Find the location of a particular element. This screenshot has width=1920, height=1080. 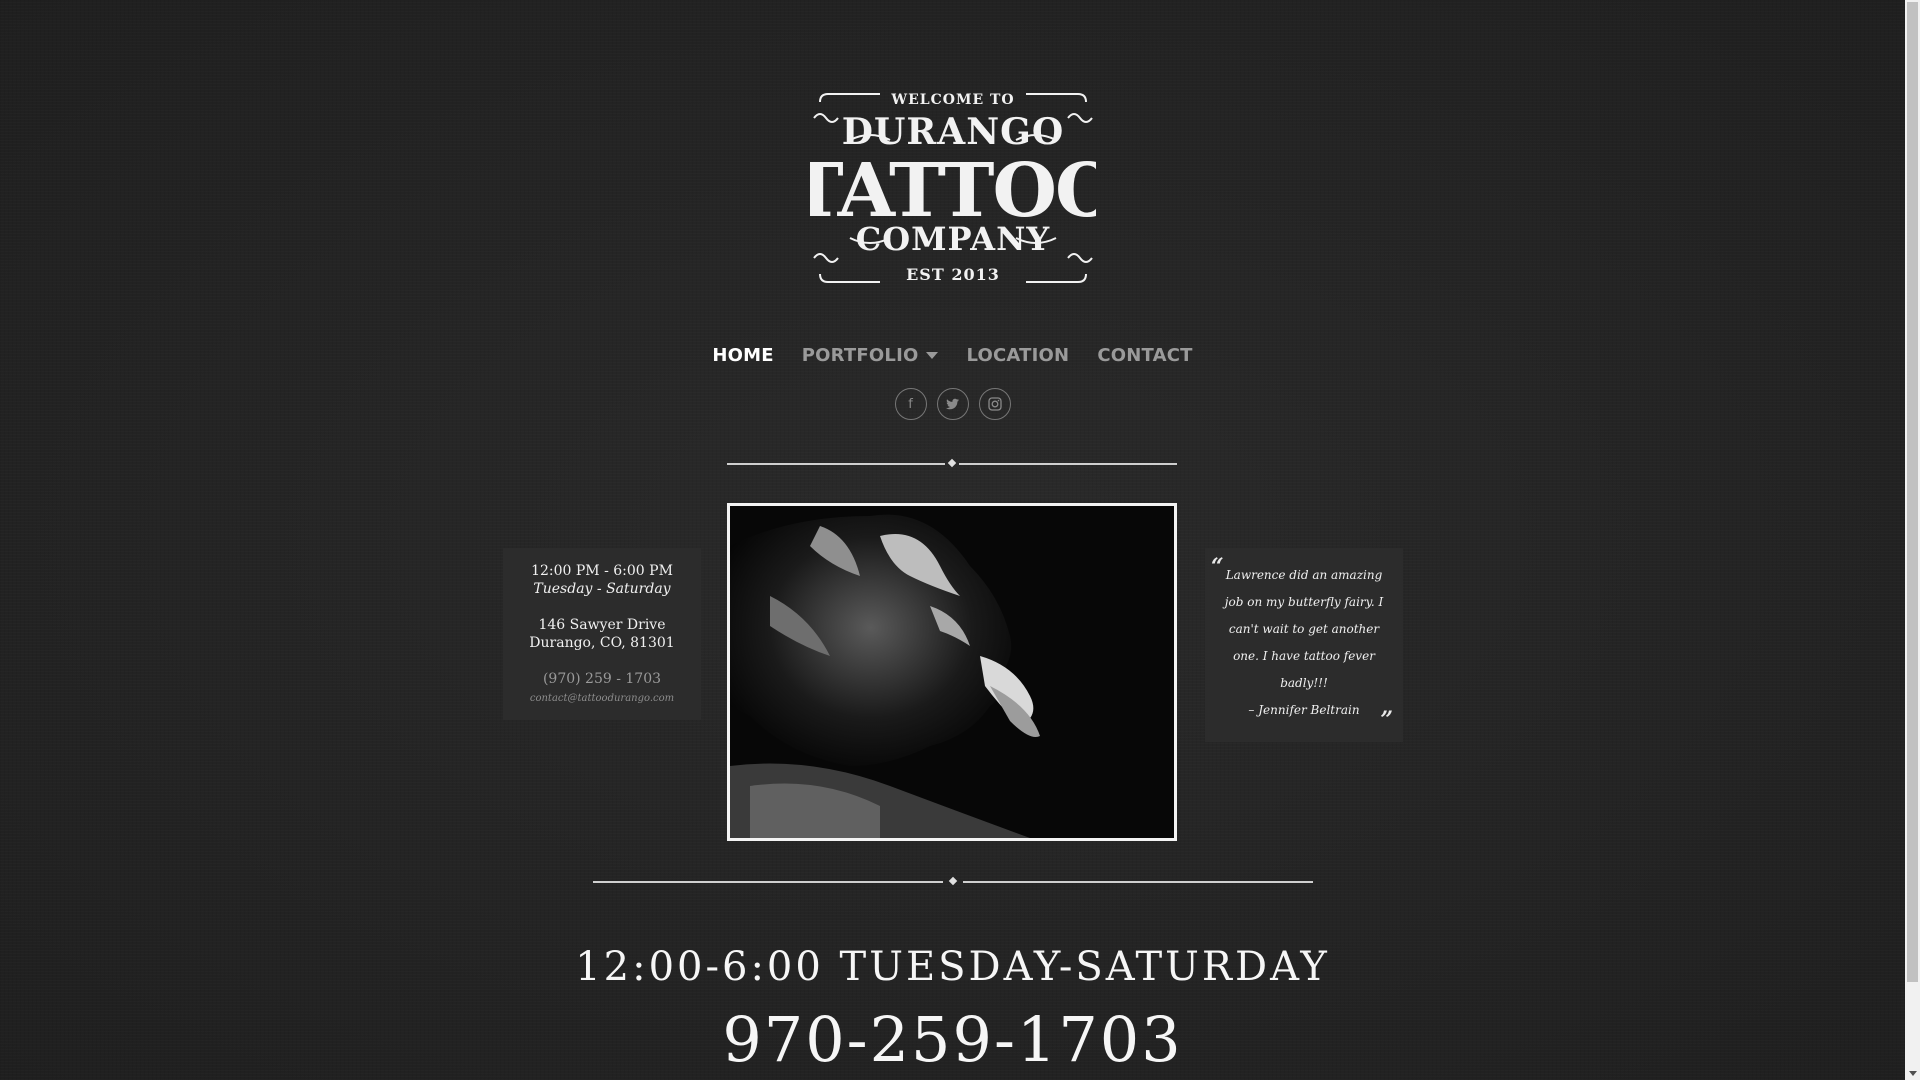

nav-location-label: LOCATION is located at coordinates (1018, 355).